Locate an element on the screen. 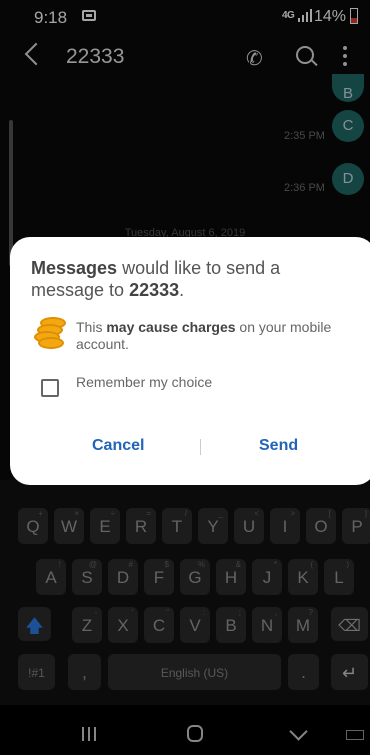 The height and width of the screenshot is (755, 370). remember-choice-label: Remember my choice is located at coordinates (144, 382).